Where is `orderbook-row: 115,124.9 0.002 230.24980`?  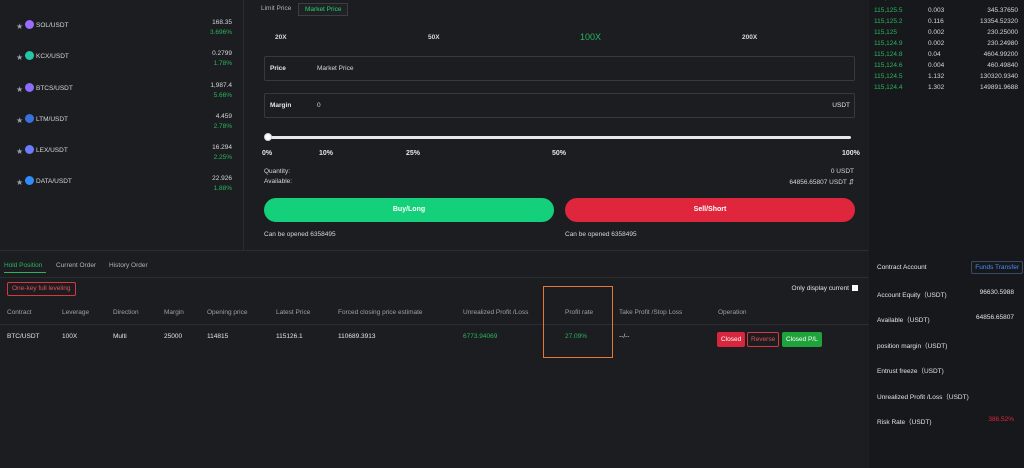 orderbook-row: 115,124.9 0.002 230.24980 is located at coordinates (946, 45).